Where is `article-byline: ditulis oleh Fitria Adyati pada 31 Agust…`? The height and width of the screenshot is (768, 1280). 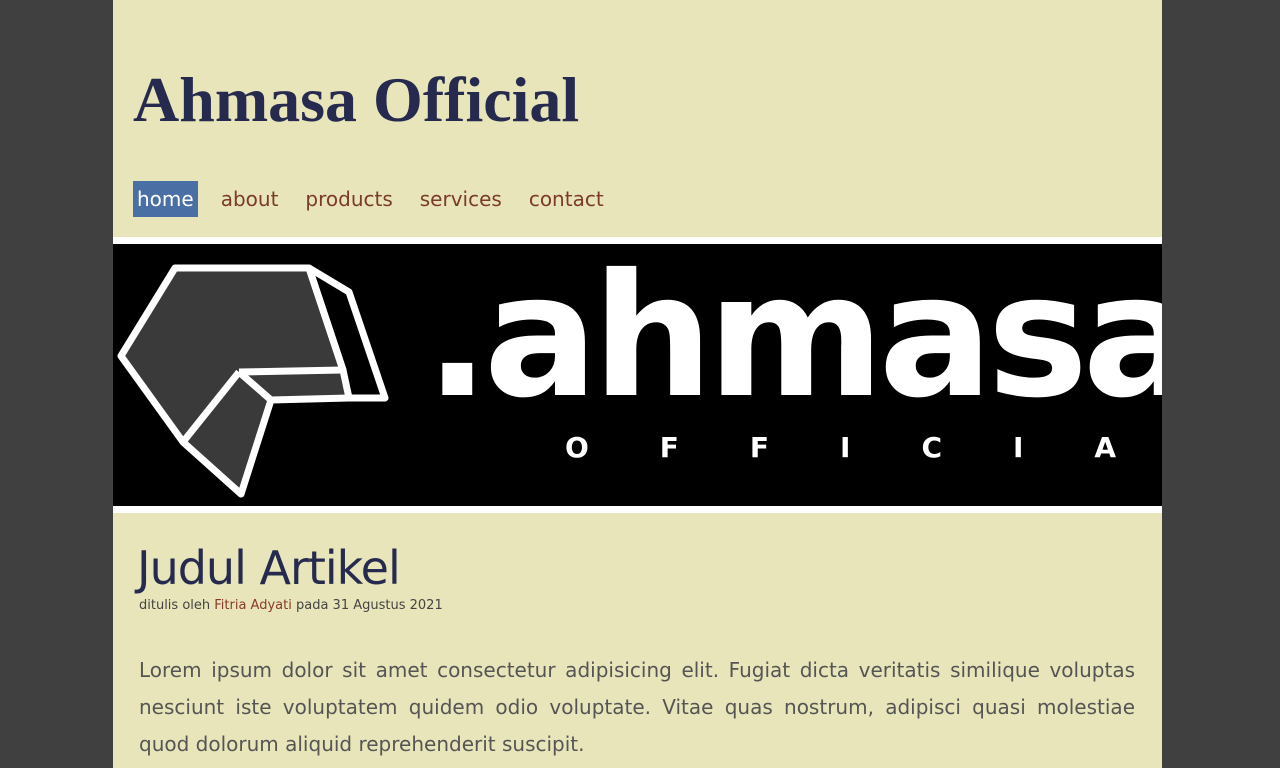
article-byline: ditulis oleh Fitria Adyati pada 31 Agust… is located at coordinates (637, 606).